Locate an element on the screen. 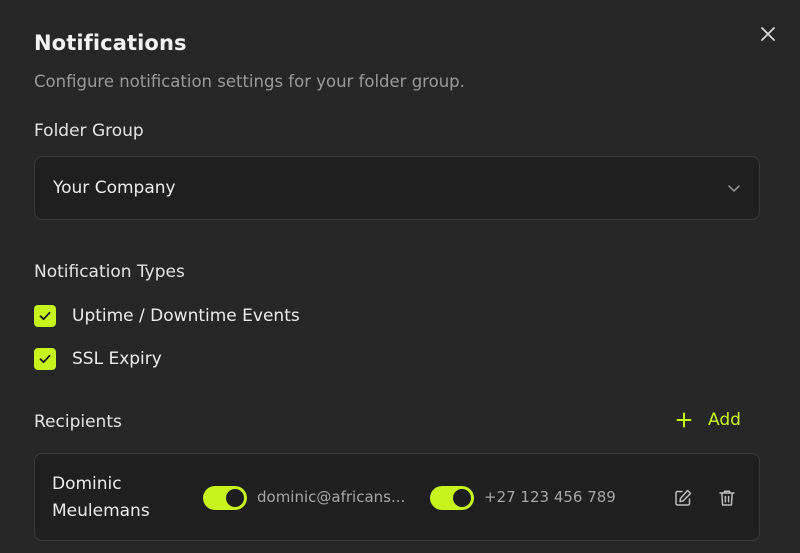  phone-toggle is located at coordinates (452, 498).